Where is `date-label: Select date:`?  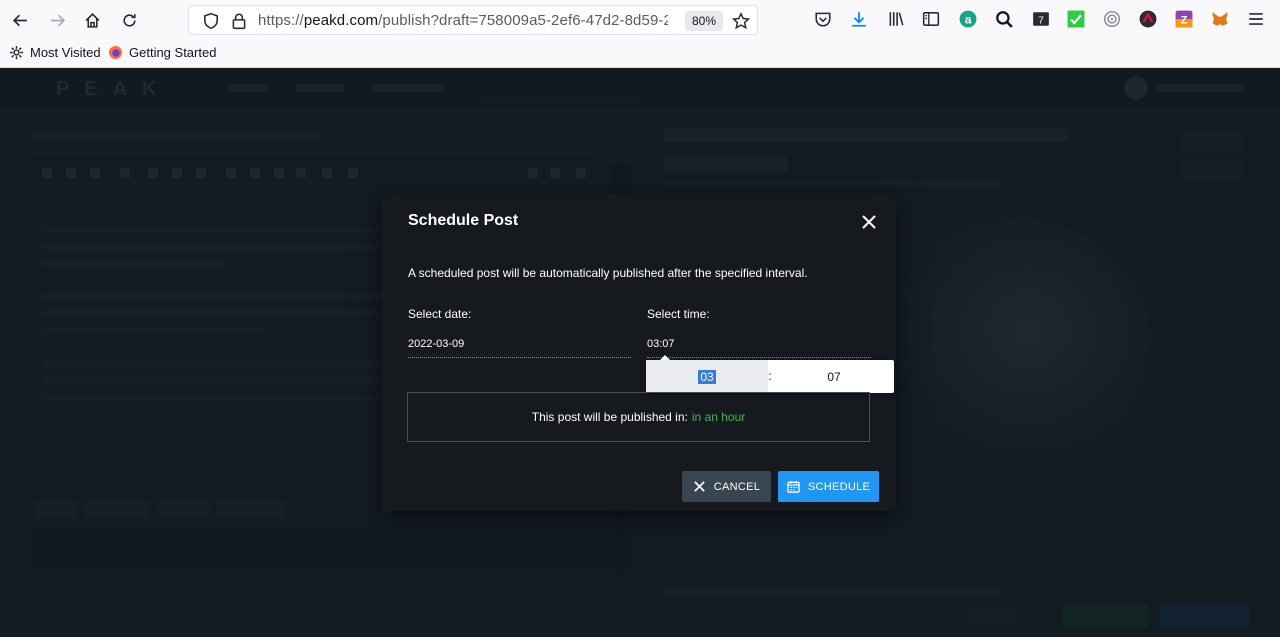
date-label: Select date: is located at coordinates (440, 314).